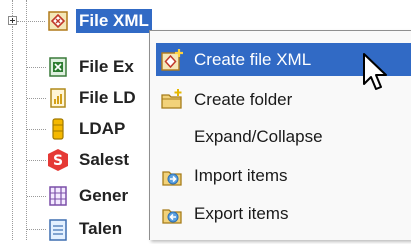 The height and width of the screenshot is (244, 411). What do you see at coordinates (114, 21) in the screenshot?
I see `tree-node-label: File XML` at bounding box center [114, 21].